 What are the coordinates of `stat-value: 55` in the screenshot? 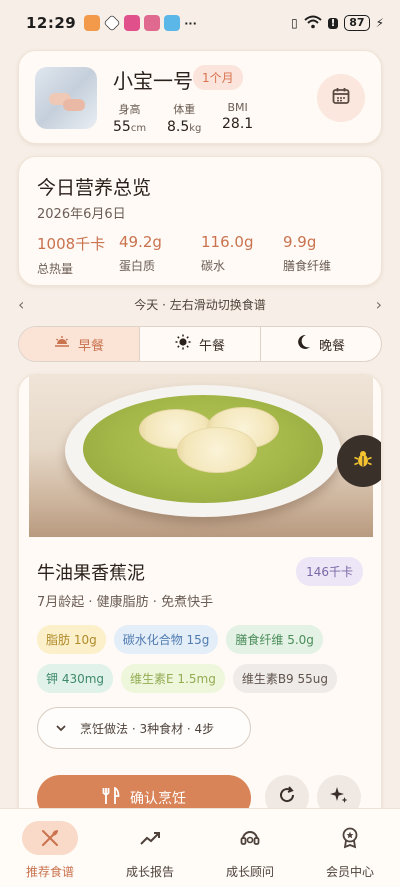 It's located at (122, 127).